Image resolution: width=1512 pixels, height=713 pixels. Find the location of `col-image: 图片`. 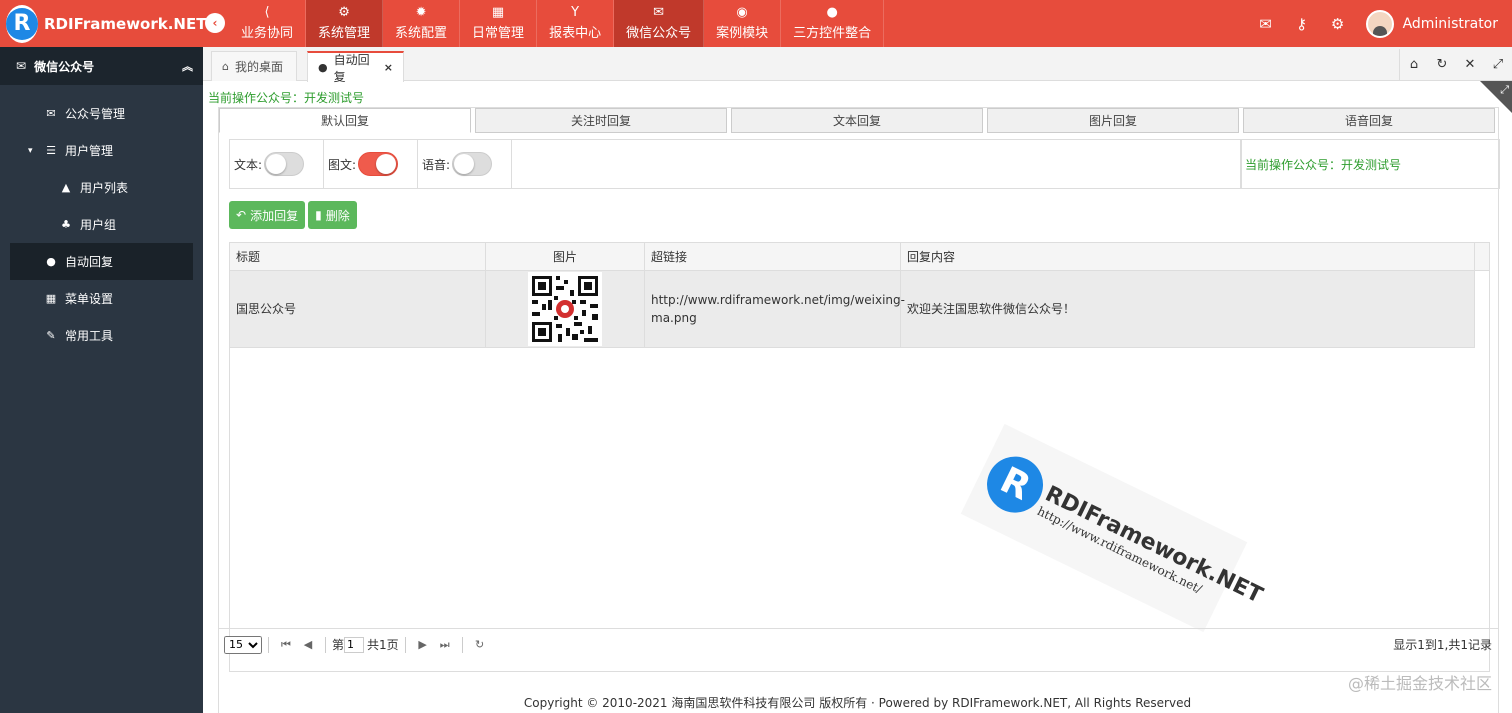

col-image: 图片 is located at coordinates (565, 256).